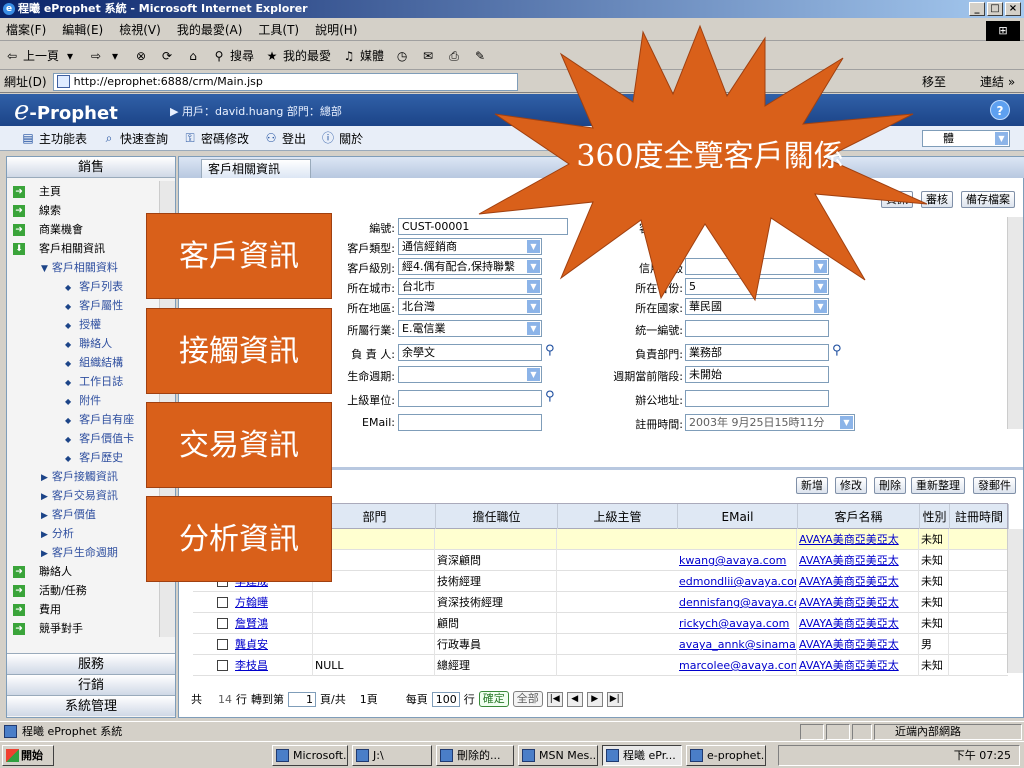 Image resolution: width=1024 pixels, height=768 pixels. What do you see at coordinates (527, 699) in the screenshot?
I see `show-all-button: 全部` at bounding box center [527, 699].